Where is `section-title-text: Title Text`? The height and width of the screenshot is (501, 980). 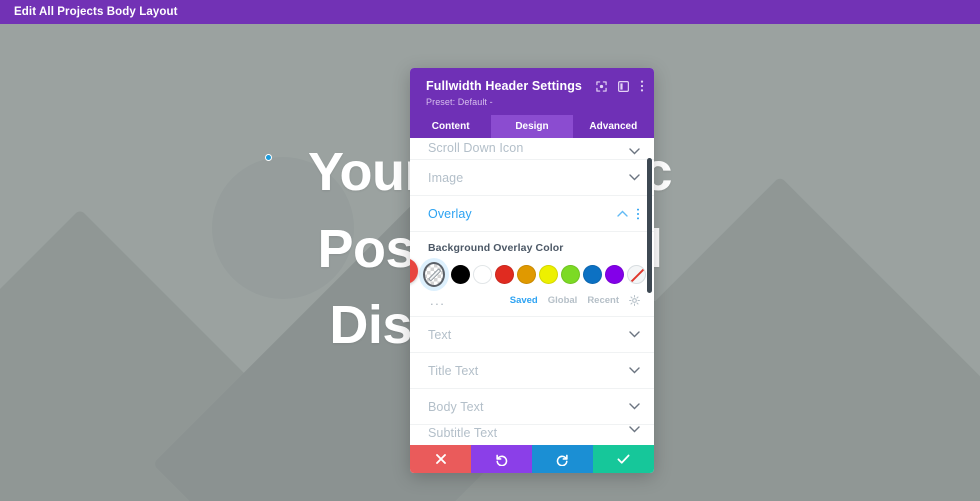 section-title-text: Title Text is located at coordinates (532, 371).